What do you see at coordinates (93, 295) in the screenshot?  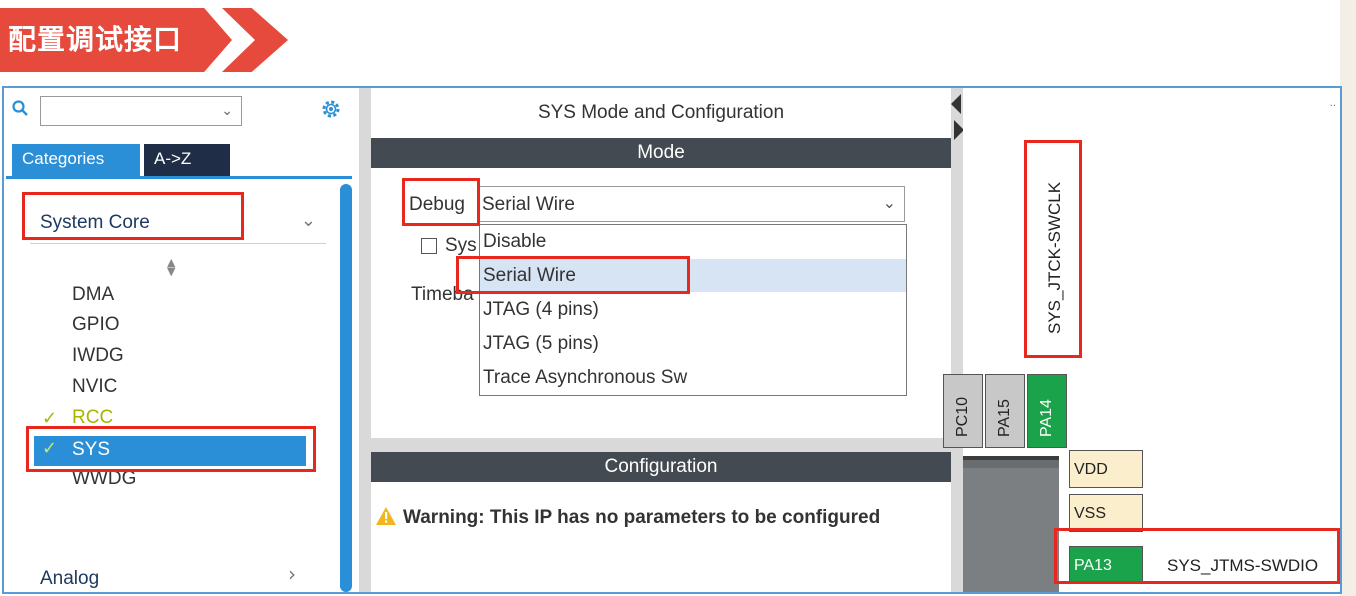 I see `tree-item-dma: DMA` at bounding box center [93, 295].